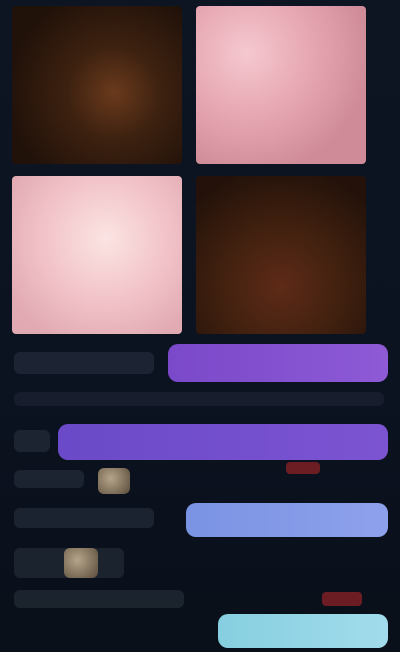  I want to click on message-bubble-purple, so click(278, 363).